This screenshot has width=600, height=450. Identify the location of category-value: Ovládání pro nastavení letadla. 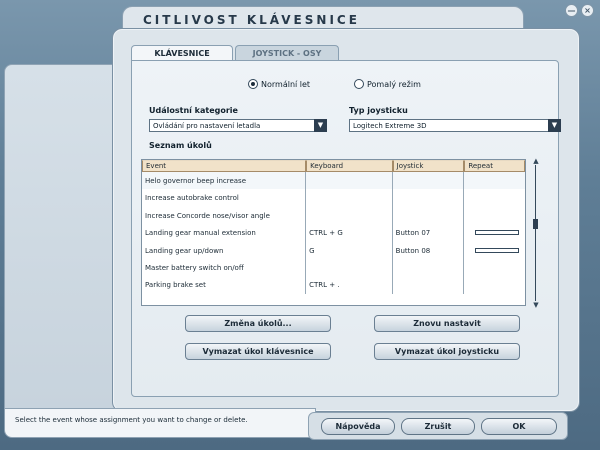
(207, 126).